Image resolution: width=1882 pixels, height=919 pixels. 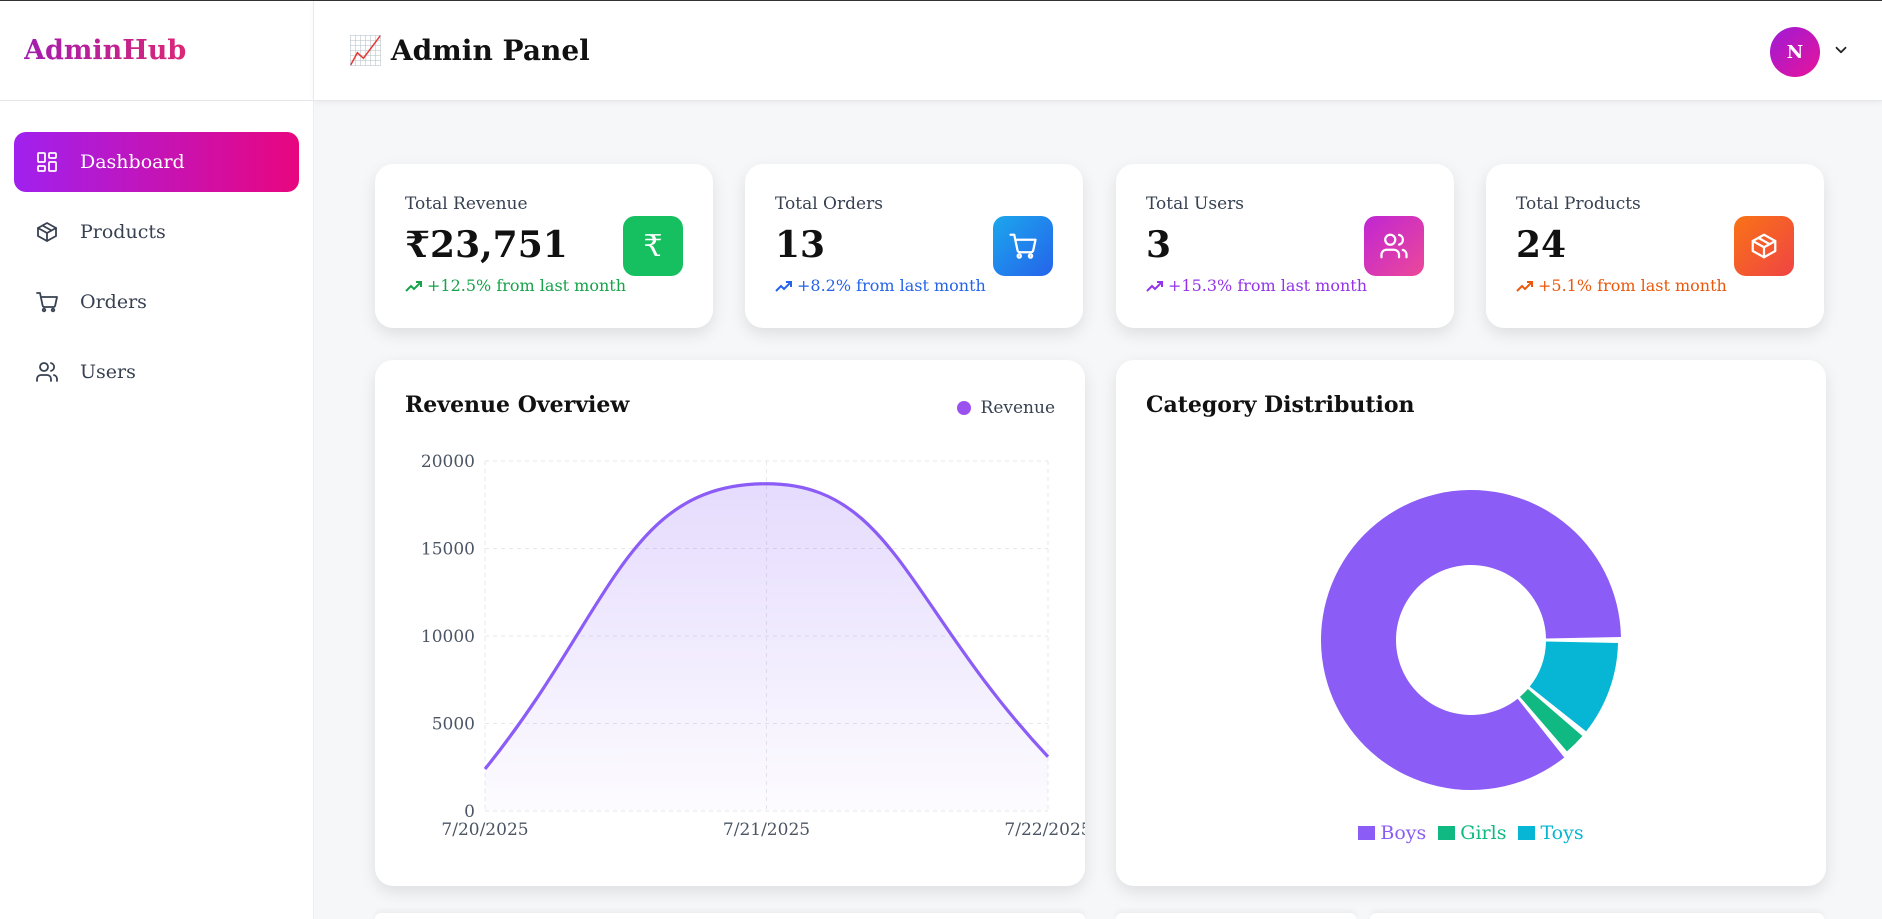 What do you see at coordinates (766, 830) in the screenshot?
I see `x-tick-label: 7/21/2025` at bounding box center [766, 830].